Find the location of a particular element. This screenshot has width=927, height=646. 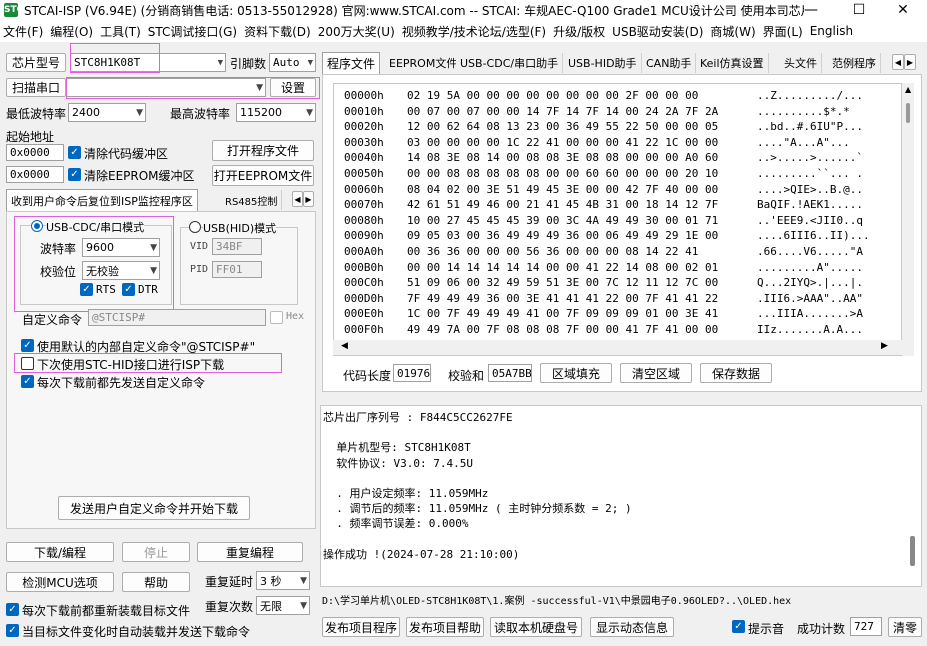

detect-mcu-button: 检测MCU选项 is located at coordinates (60, 582).